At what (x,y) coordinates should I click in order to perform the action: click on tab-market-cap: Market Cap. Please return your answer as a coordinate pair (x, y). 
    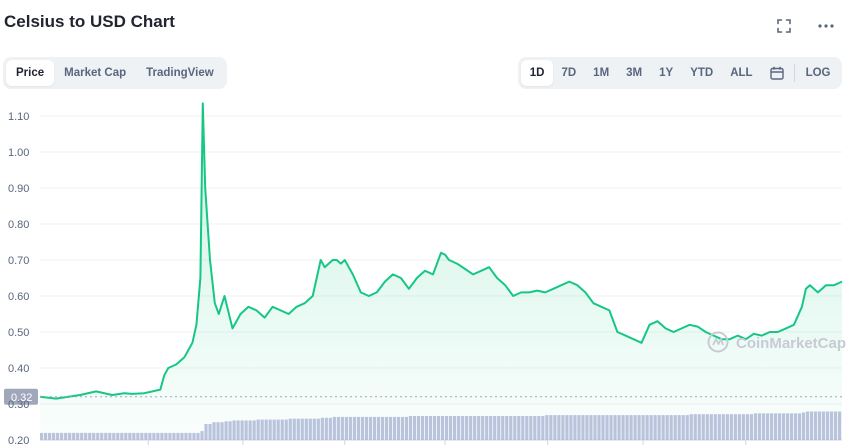
    Looking at the image, I should click on (95, 73).